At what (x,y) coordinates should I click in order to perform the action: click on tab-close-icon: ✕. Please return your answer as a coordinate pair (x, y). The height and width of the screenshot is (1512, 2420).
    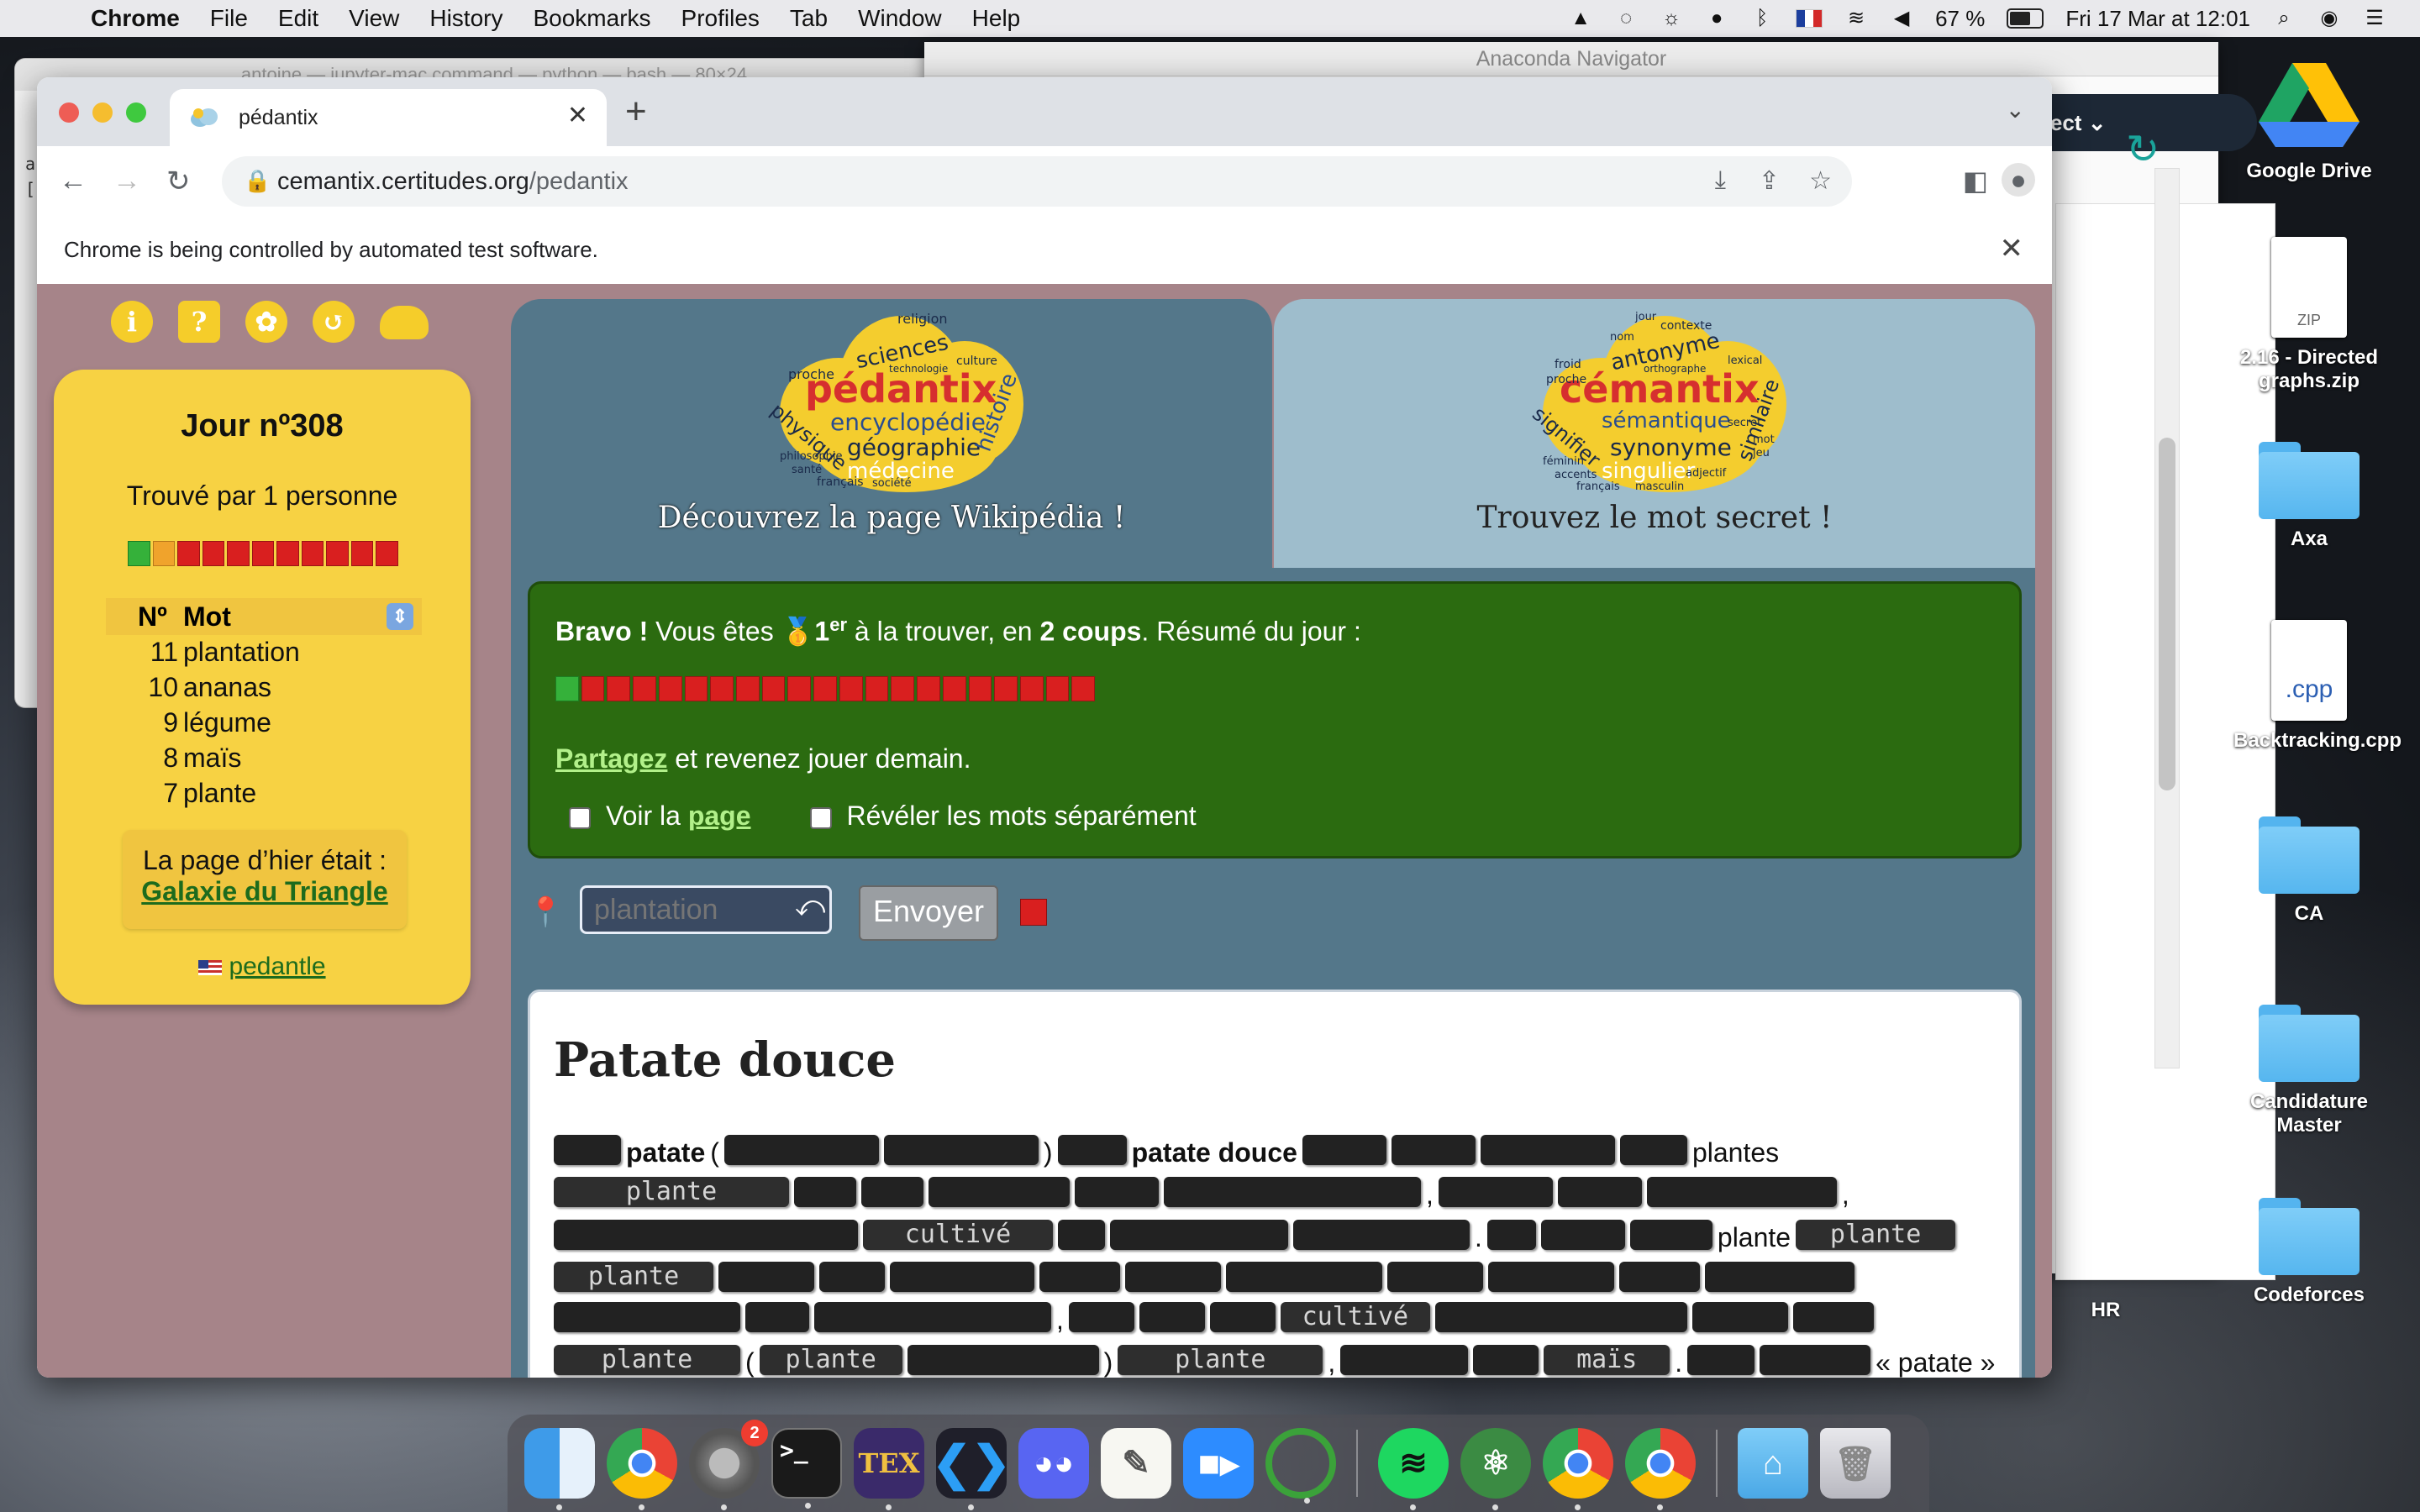
    Looking at the image, I should click on (577, 115).